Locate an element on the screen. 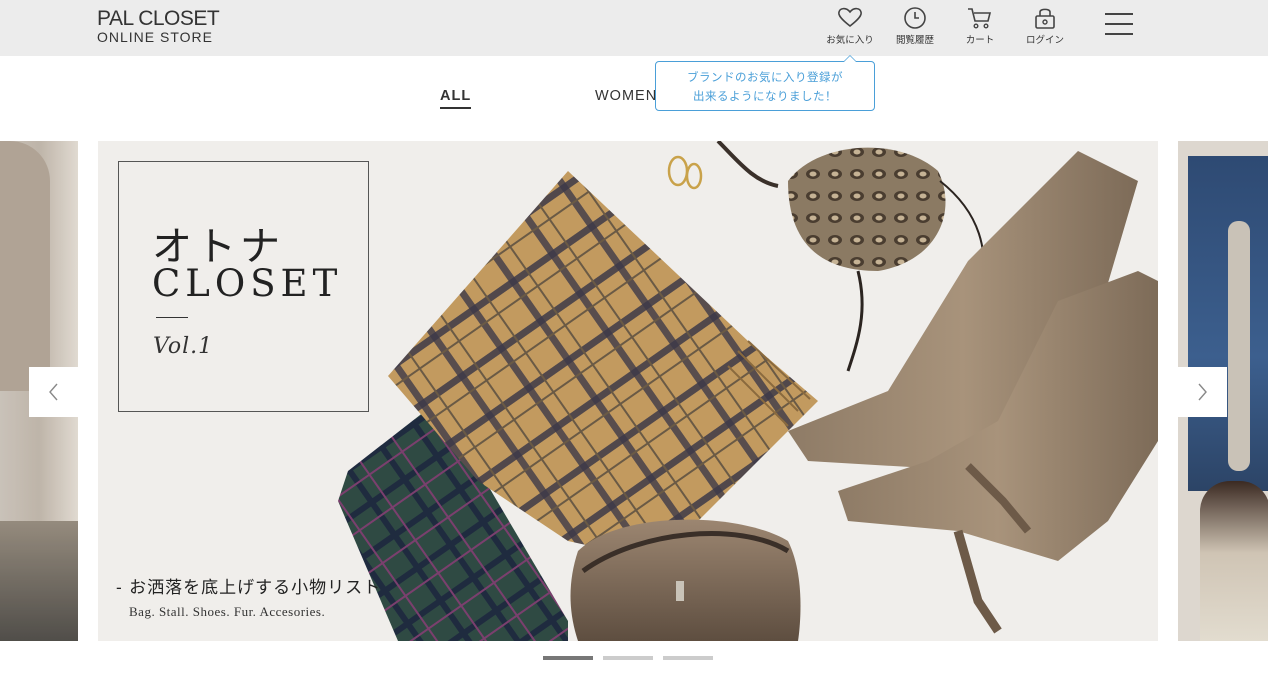 Image resolution: width=1268 pixels, height=687 pixels. carousel-prev-button is located at coordinates (54, 392).